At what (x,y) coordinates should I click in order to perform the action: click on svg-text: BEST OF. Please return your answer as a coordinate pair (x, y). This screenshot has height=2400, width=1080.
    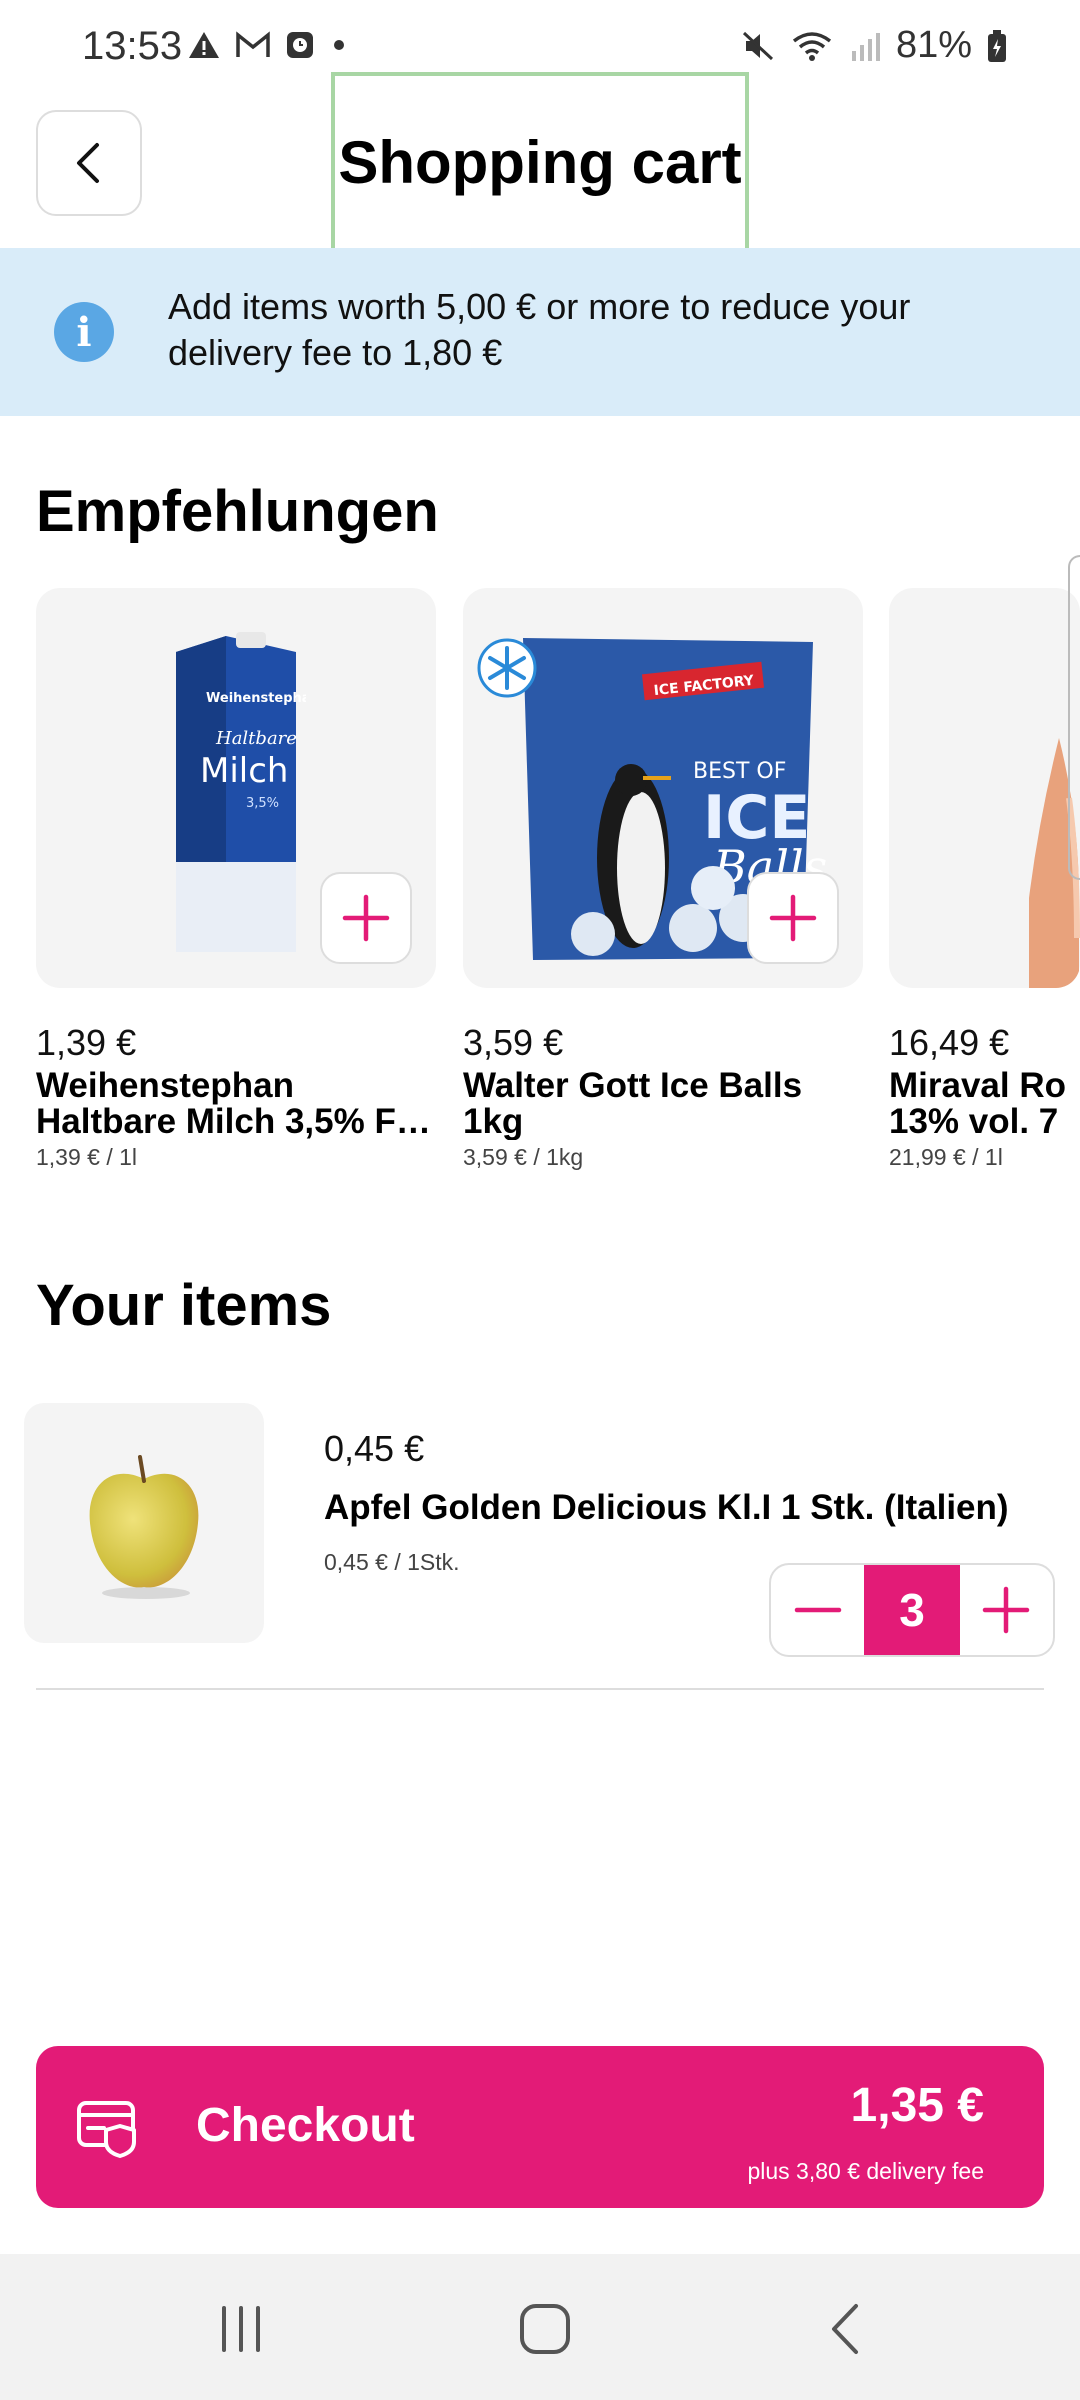
    Looking at the image, I should click on (739, 771).